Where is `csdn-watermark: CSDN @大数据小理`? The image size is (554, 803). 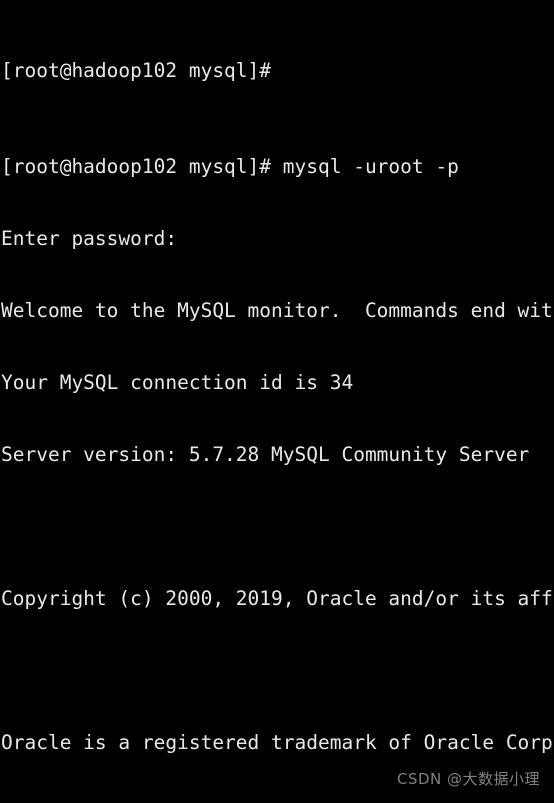
csdn-watermark: CSDN @大数据小理 is located at coordinates (468, 779).